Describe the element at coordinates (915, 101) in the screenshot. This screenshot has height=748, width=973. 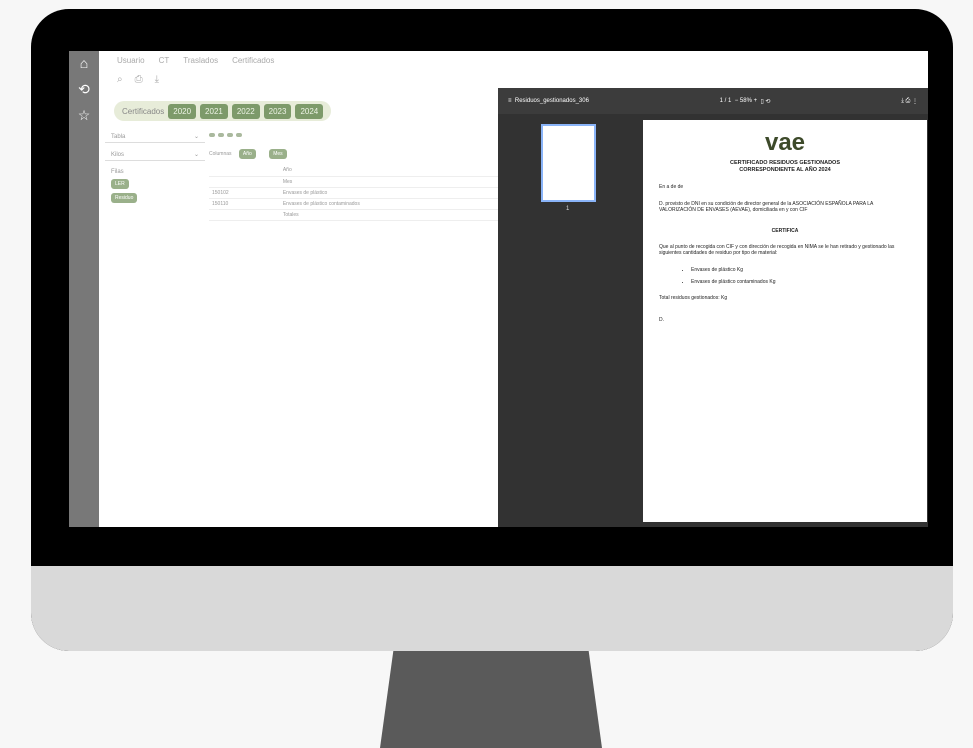
I see `more-icon: ⋮` at that location.